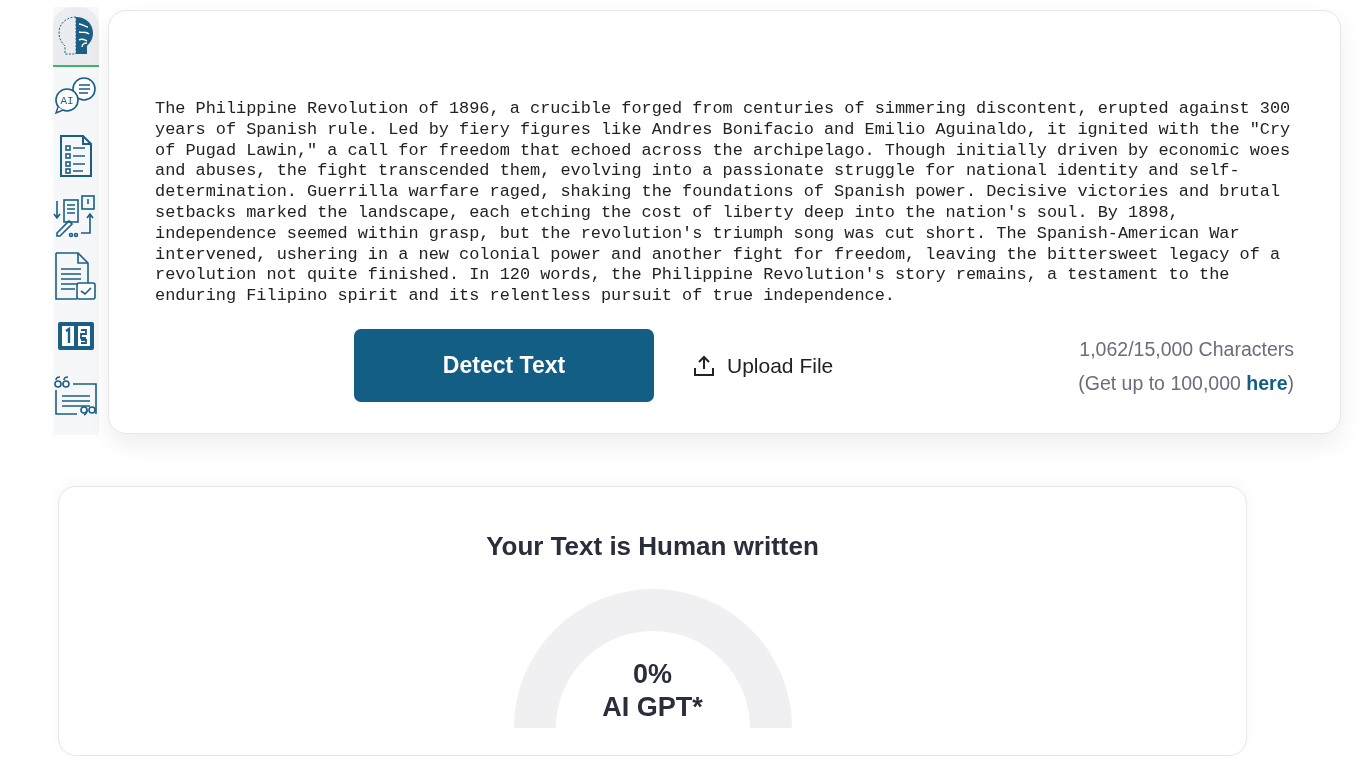 Image resolution: width=1366 pixels, height=760 pixels. Describe the element at coordinates (76, 396) in the screenshot. I see `quote-icon` at that location.